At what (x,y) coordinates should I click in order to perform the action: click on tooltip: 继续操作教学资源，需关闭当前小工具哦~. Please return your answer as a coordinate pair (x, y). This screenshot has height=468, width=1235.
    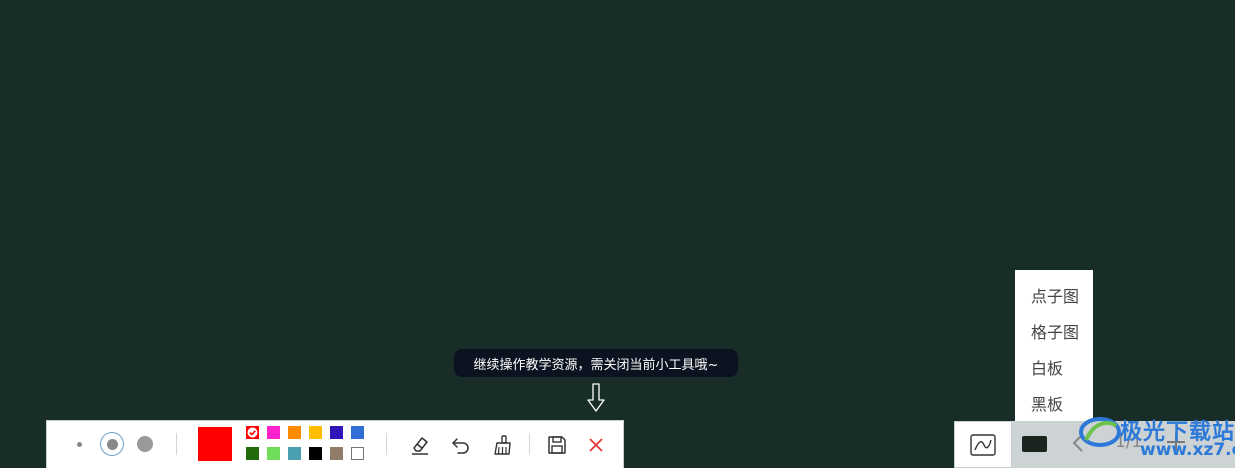
    Looking at the image, I should click on (596, 363).